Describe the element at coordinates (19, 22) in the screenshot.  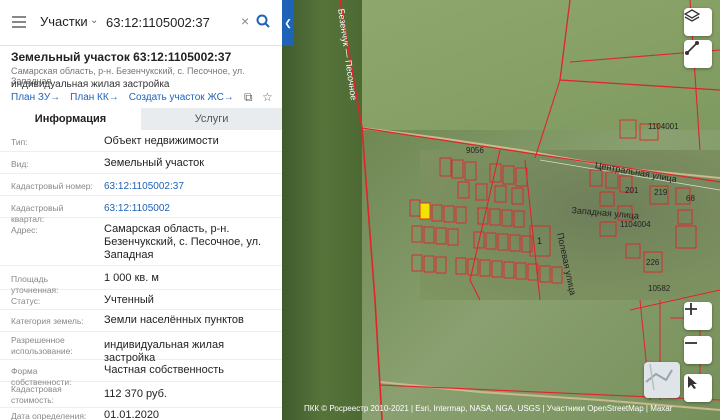
I see `menu-icon` at that location.